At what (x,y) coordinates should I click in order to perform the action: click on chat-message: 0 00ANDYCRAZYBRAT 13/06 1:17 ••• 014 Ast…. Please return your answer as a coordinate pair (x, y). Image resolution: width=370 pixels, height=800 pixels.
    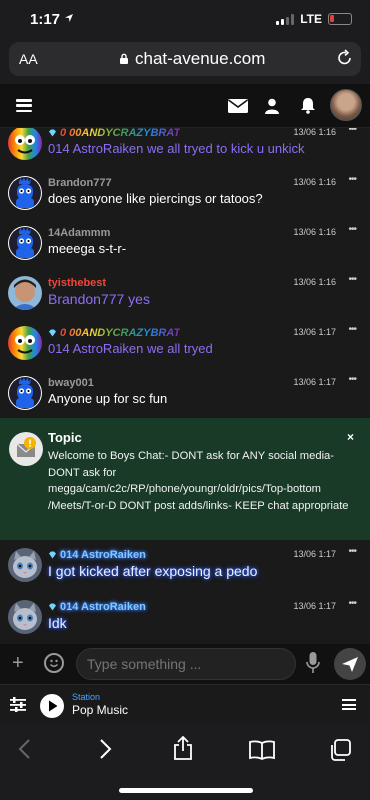
    Looking at the image, I should click on (185, 349).